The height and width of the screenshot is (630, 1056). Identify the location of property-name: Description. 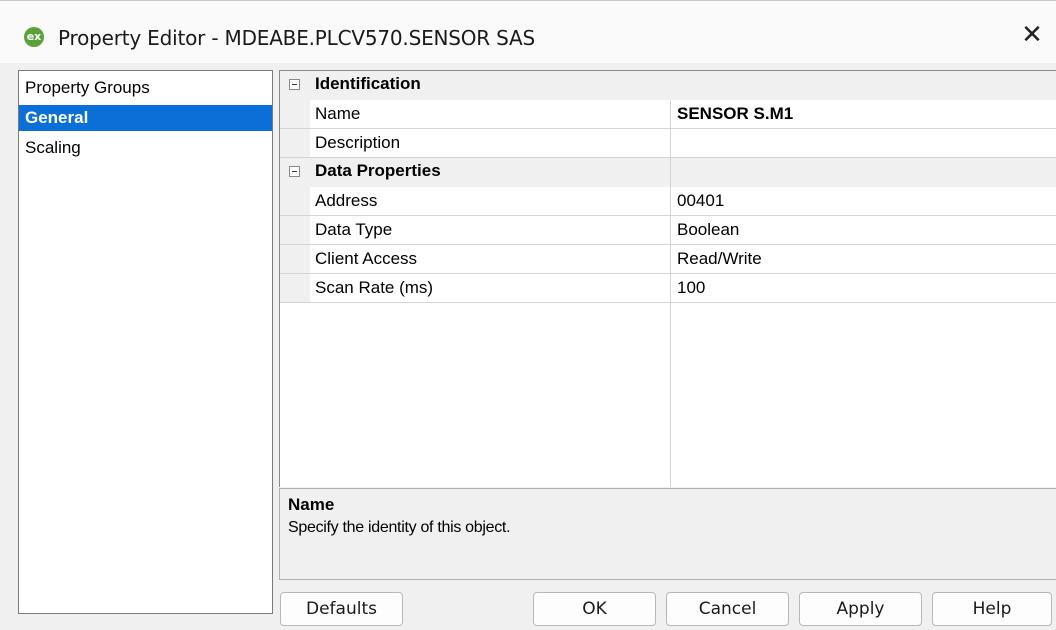
(358, 142).